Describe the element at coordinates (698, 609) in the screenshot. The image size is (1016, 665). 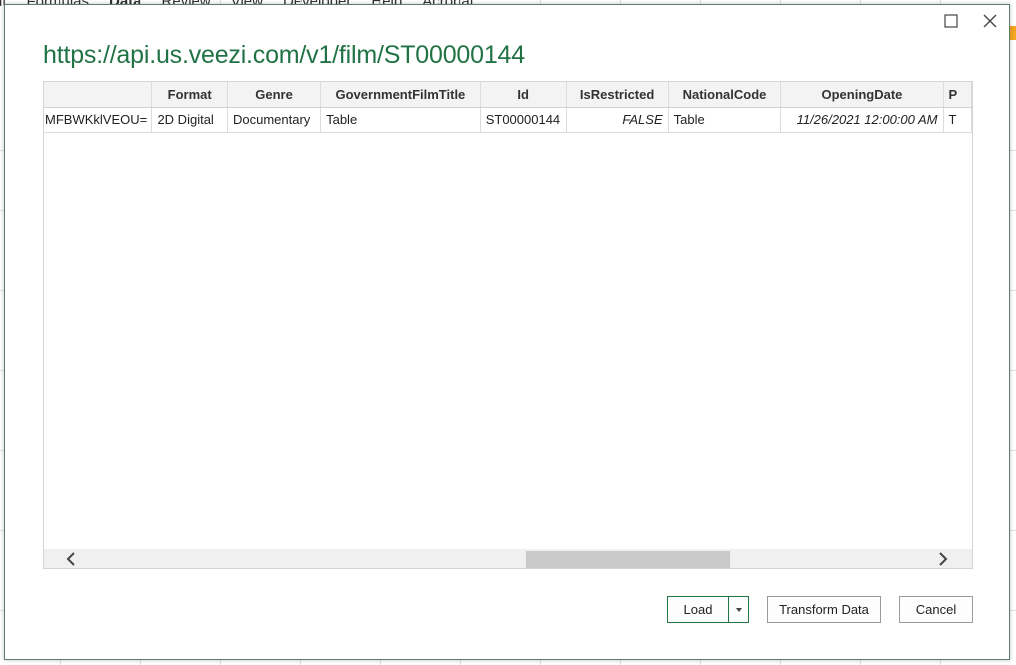
I see `load-button: Load` at that location.